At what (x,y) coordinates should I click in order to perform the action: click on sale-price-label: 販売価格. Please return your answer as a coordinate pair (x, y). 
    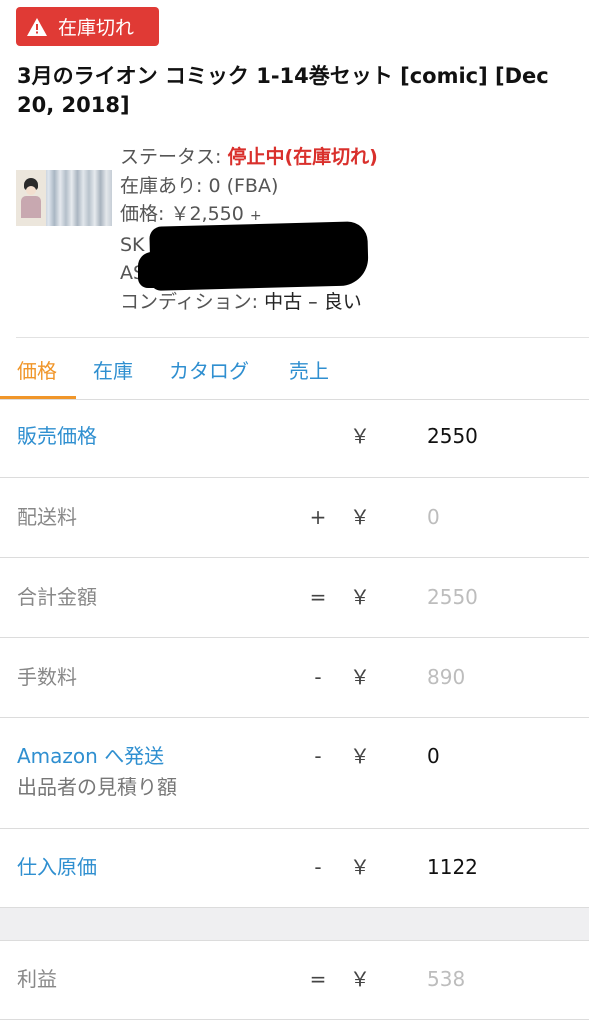
    Looking at the image, I should click on (57, 436).